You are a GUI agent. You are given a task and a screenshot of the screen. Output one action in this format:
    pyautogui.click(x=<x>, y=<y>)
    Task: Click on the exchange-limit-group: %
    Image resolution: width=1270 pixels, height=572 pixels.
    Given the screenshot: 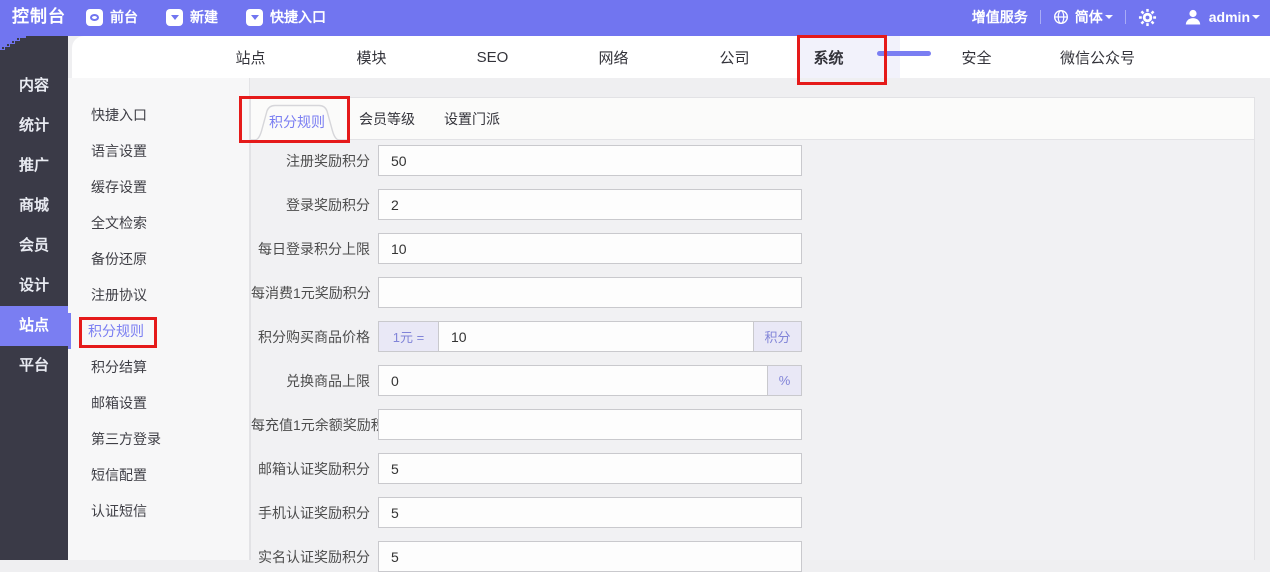 What is the action you would take?
    pyautogui.click(x=590, y=380)
    